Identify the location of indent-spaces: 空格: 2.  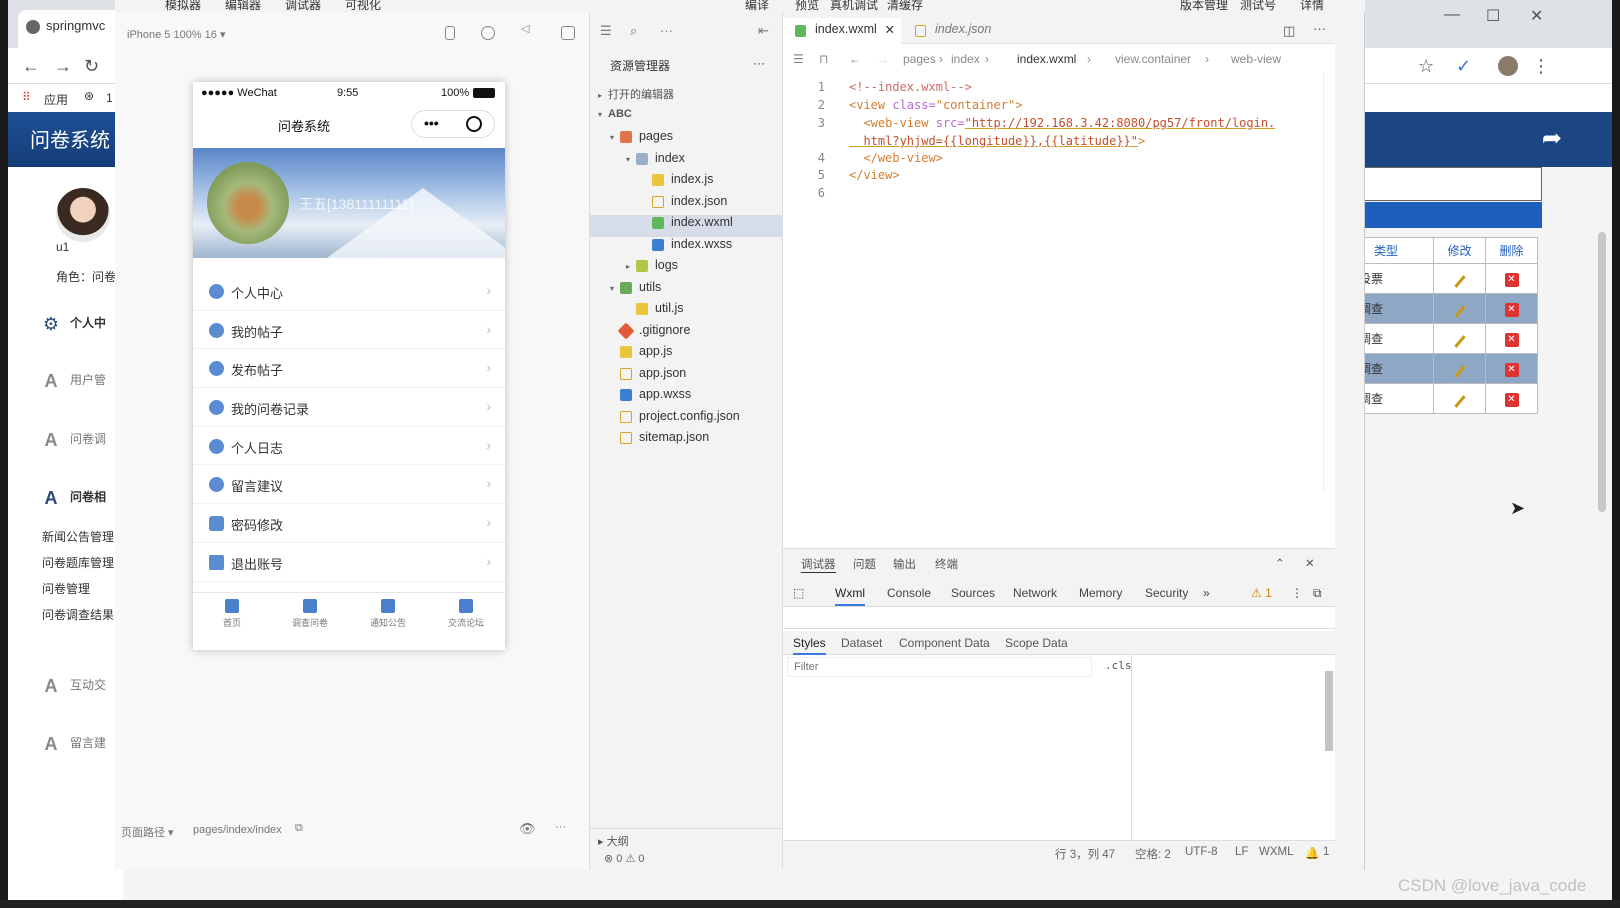
(1153, 854).